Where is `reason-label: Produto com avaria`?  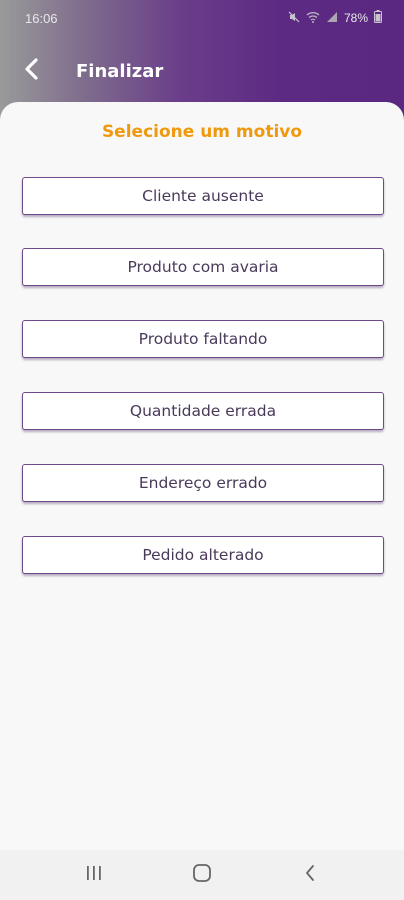
reason-label: Produto com avaria is located at coordinates (203, 267).